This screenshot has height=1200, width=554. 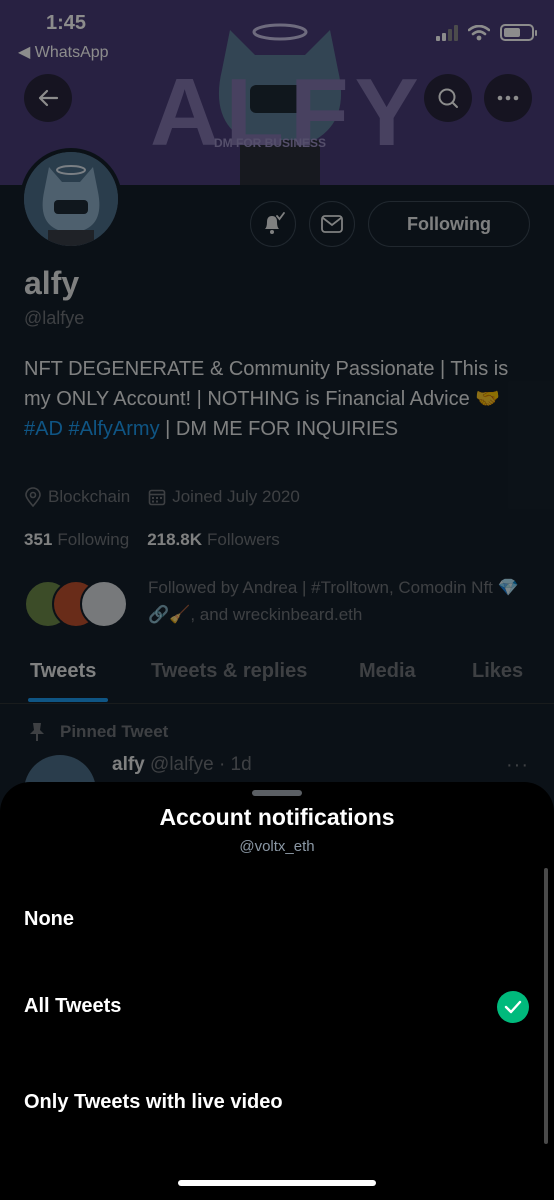 What do you see at coordinates (546, 1006) in the screenshot?
I see `scrollbar` at bounding box center [546, 1006].